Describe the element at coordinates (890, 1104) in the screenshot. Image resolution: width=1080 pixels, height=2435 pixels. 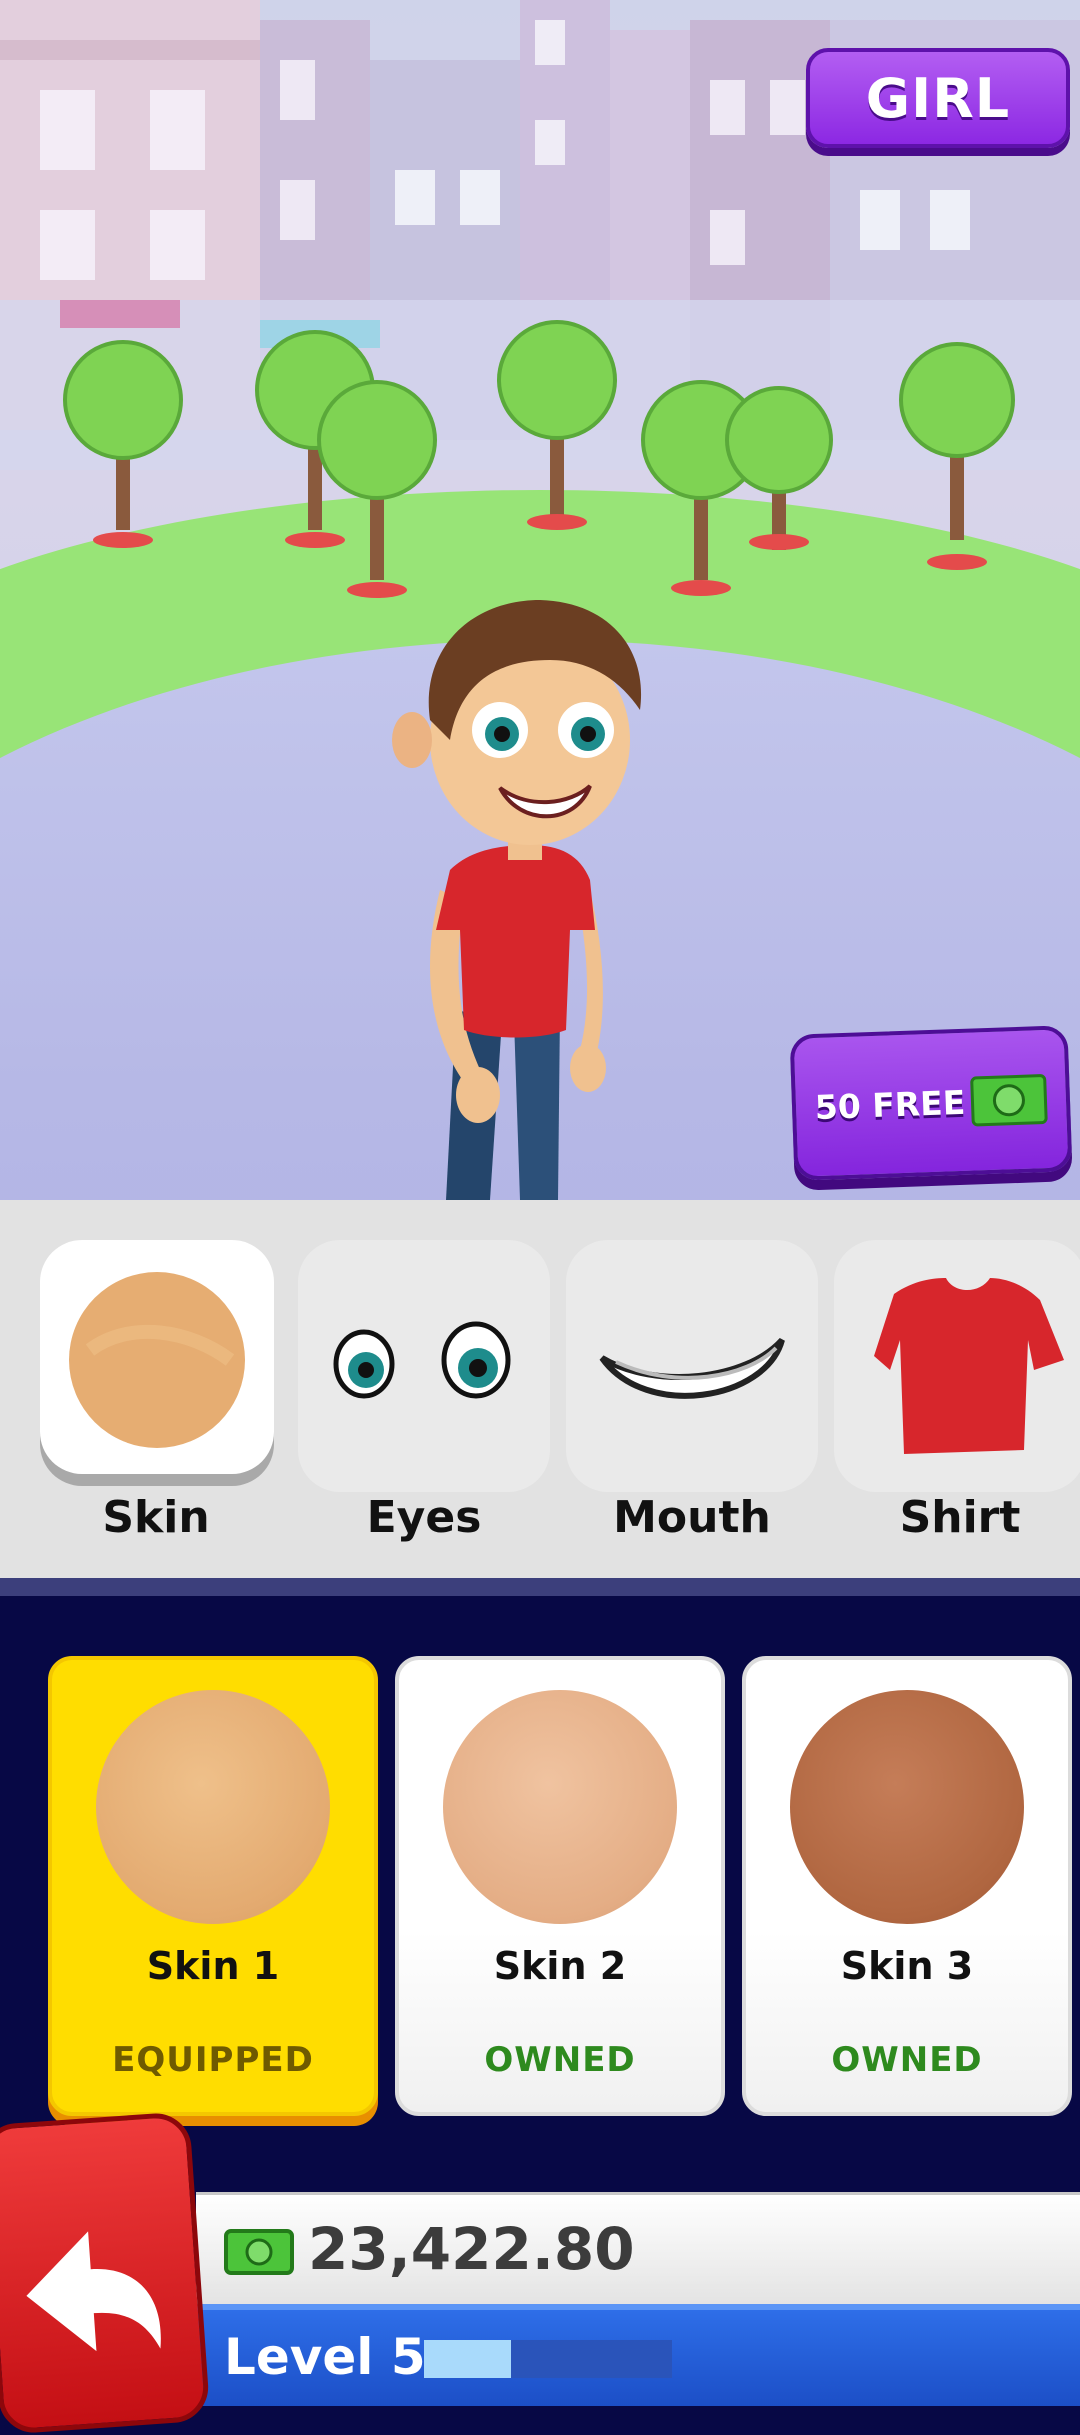
I see `free-offer-label: 50 FREE` at that location.